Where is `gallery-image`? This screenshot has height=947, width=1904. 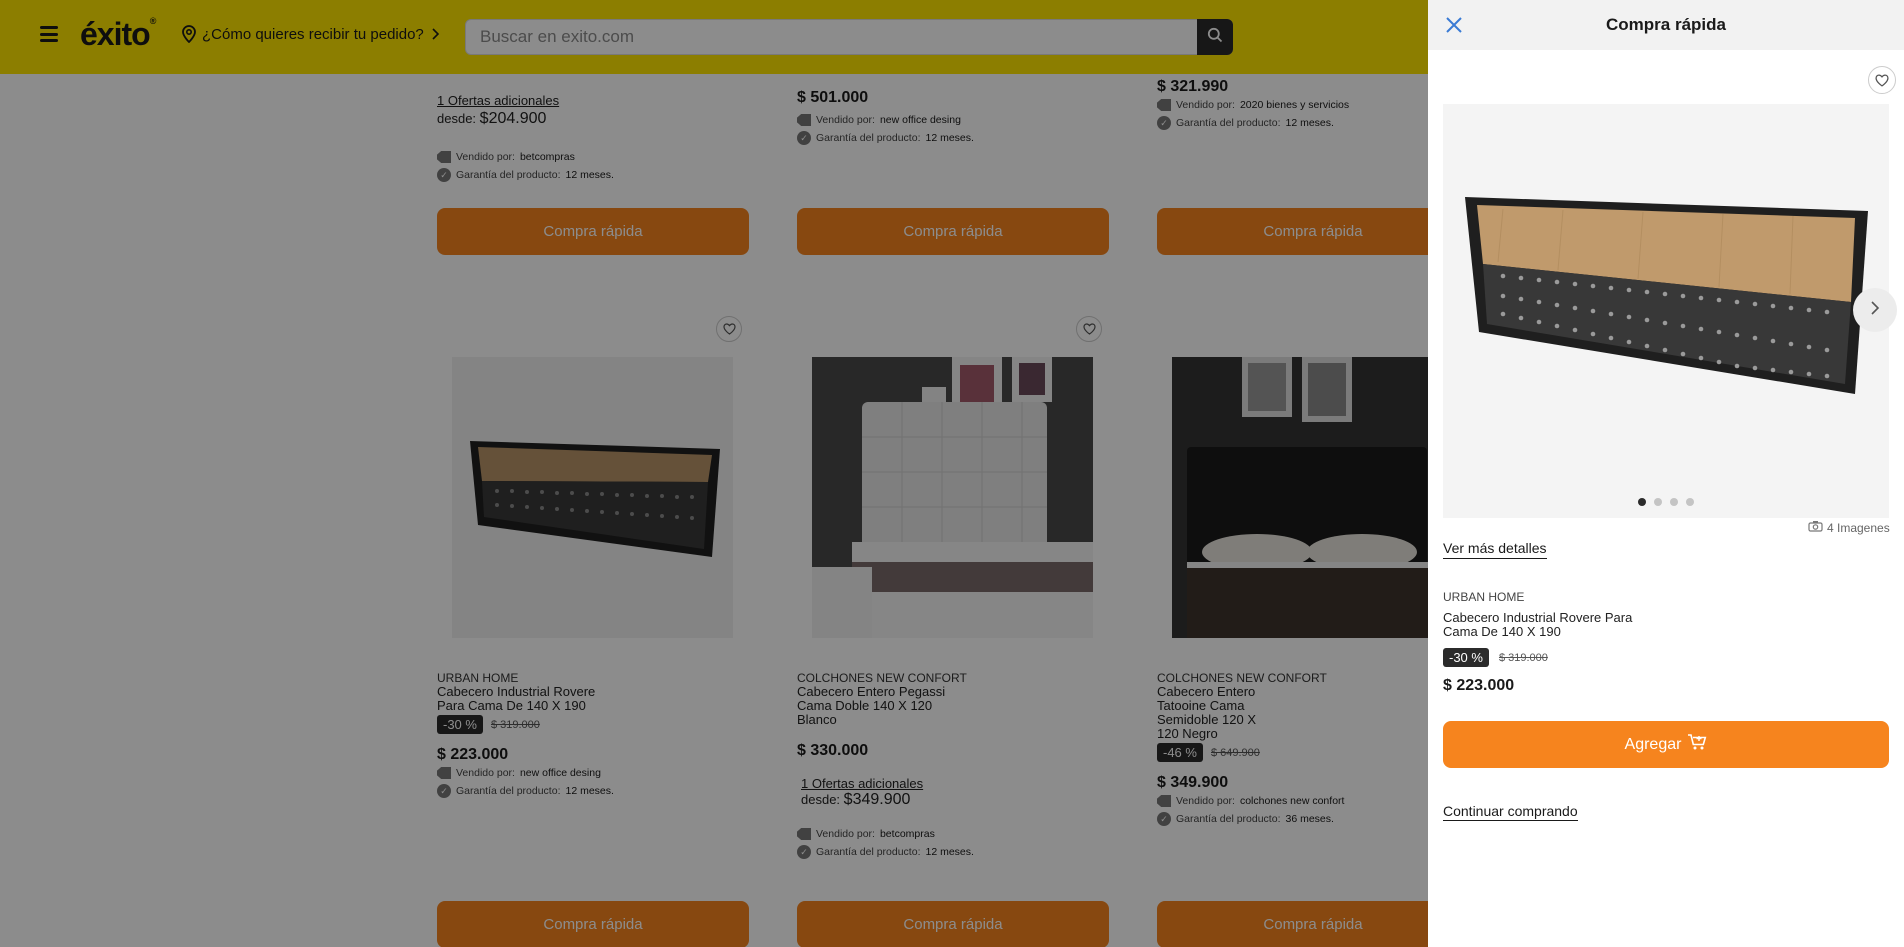
gallery-image is located at coordinates (1666, 294).